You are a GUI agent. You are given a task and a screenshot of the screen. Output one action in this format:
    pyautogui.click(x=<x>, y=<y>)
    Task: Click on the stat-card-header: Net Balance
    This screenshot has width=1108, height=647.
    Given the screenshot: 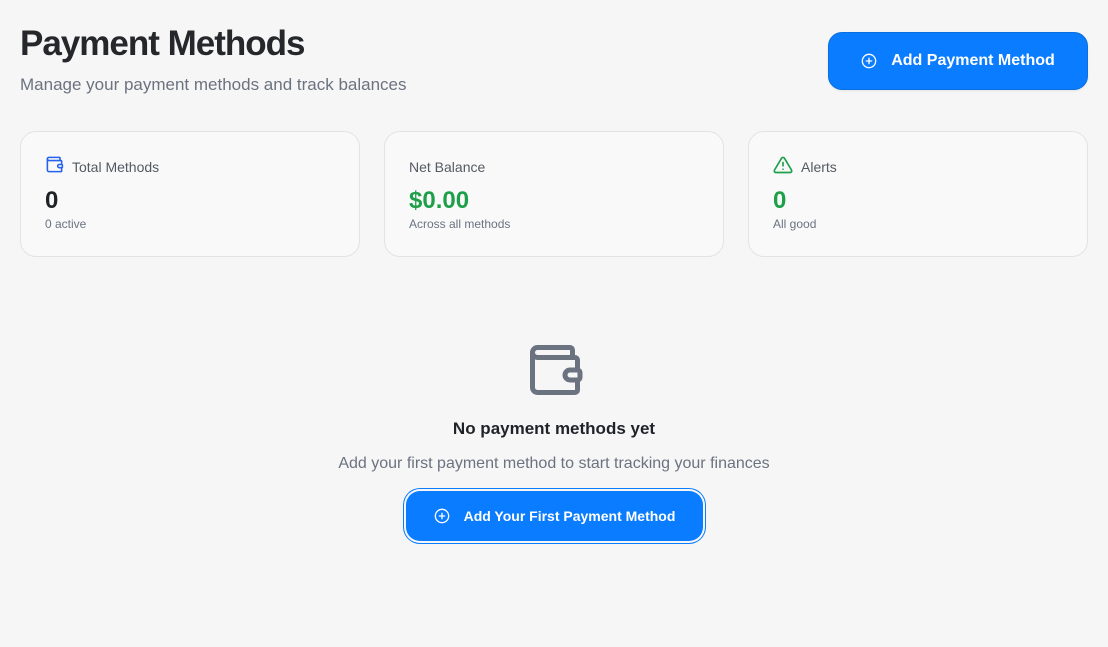 What is the action you would take?
    pyautogui.click(x=447, y=167)
    